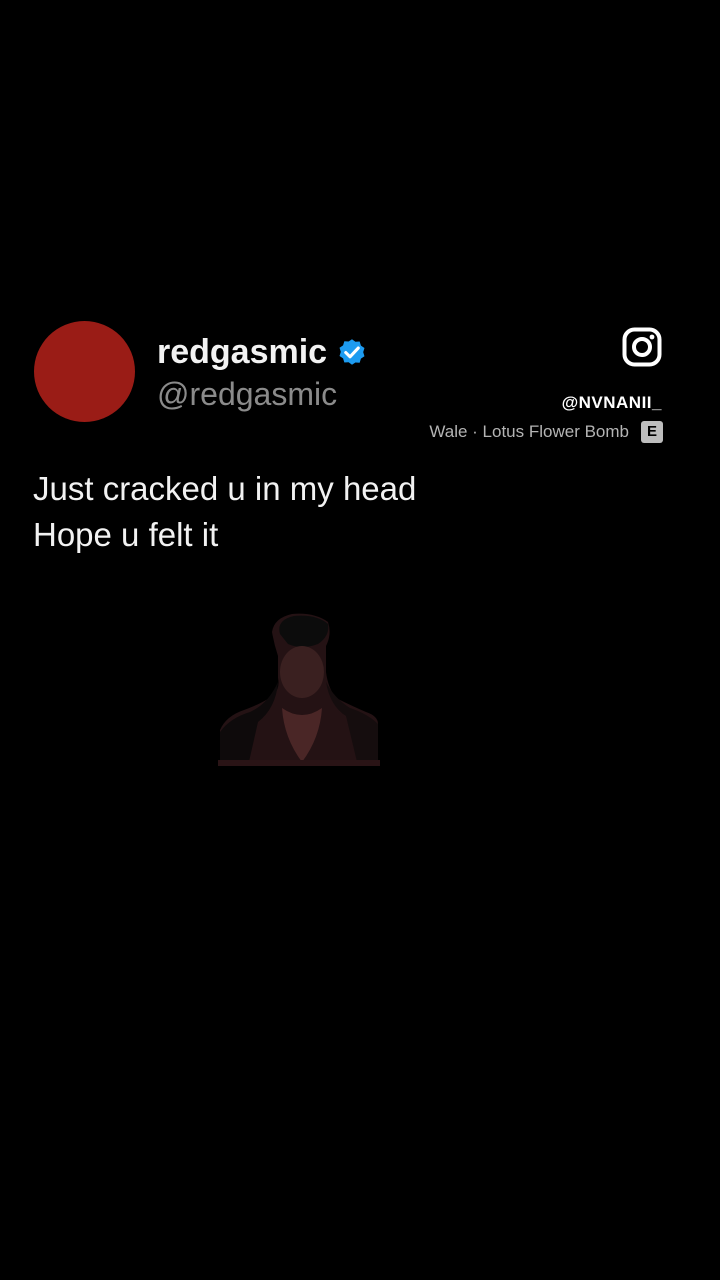 The height and width of the screenshot is (1280, 720). Describe the element at coordinates (242, 352) in the screenshot. I see `author-display-name: redgasmic` at that location.